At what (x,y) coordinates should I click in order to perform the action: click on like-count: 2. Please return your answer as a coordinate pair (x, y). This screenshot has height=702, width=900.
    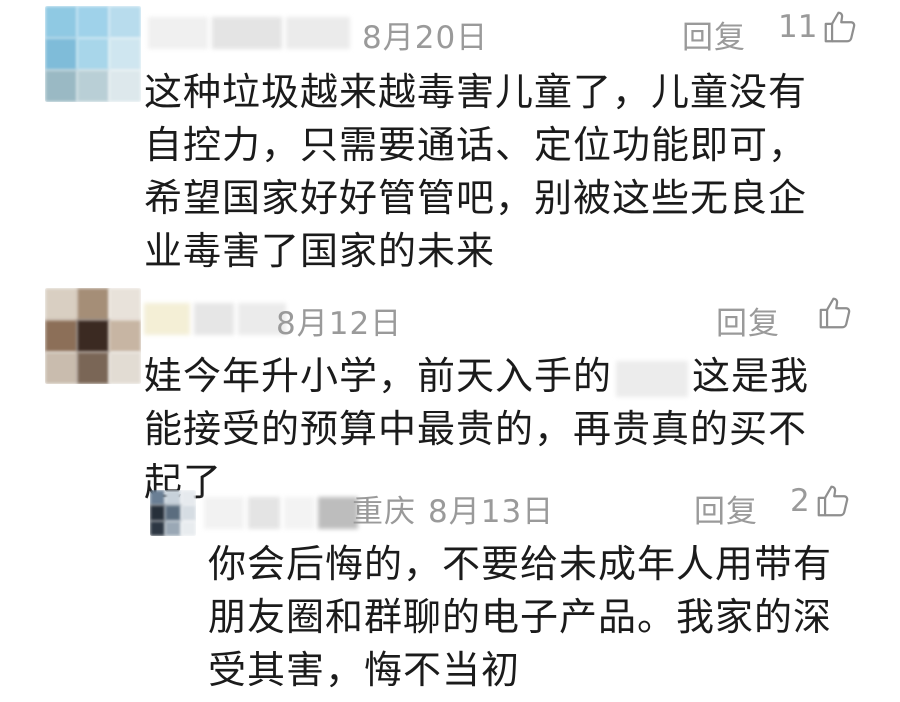
    Looking at the image, I should click on (800, 501).